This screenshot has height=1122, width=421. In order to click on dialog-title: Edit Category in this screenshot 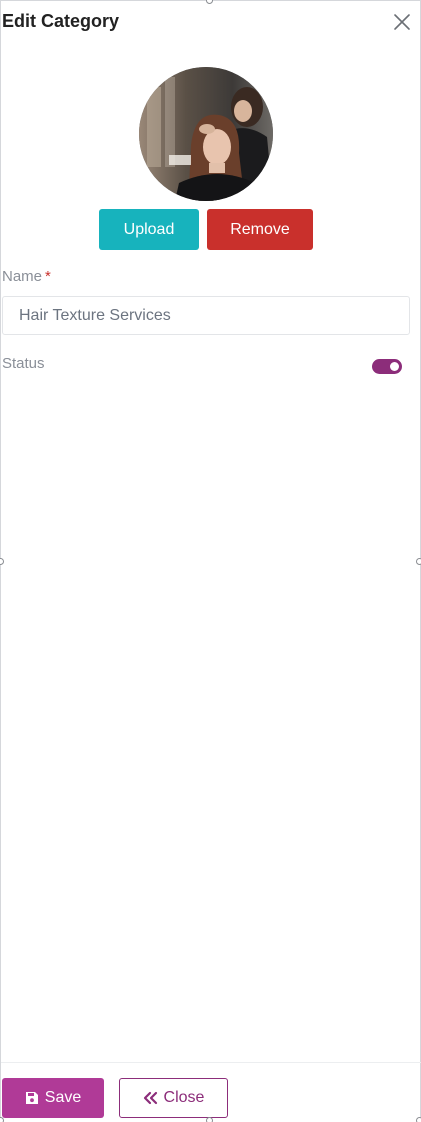, I will do `click(61, 21)`.